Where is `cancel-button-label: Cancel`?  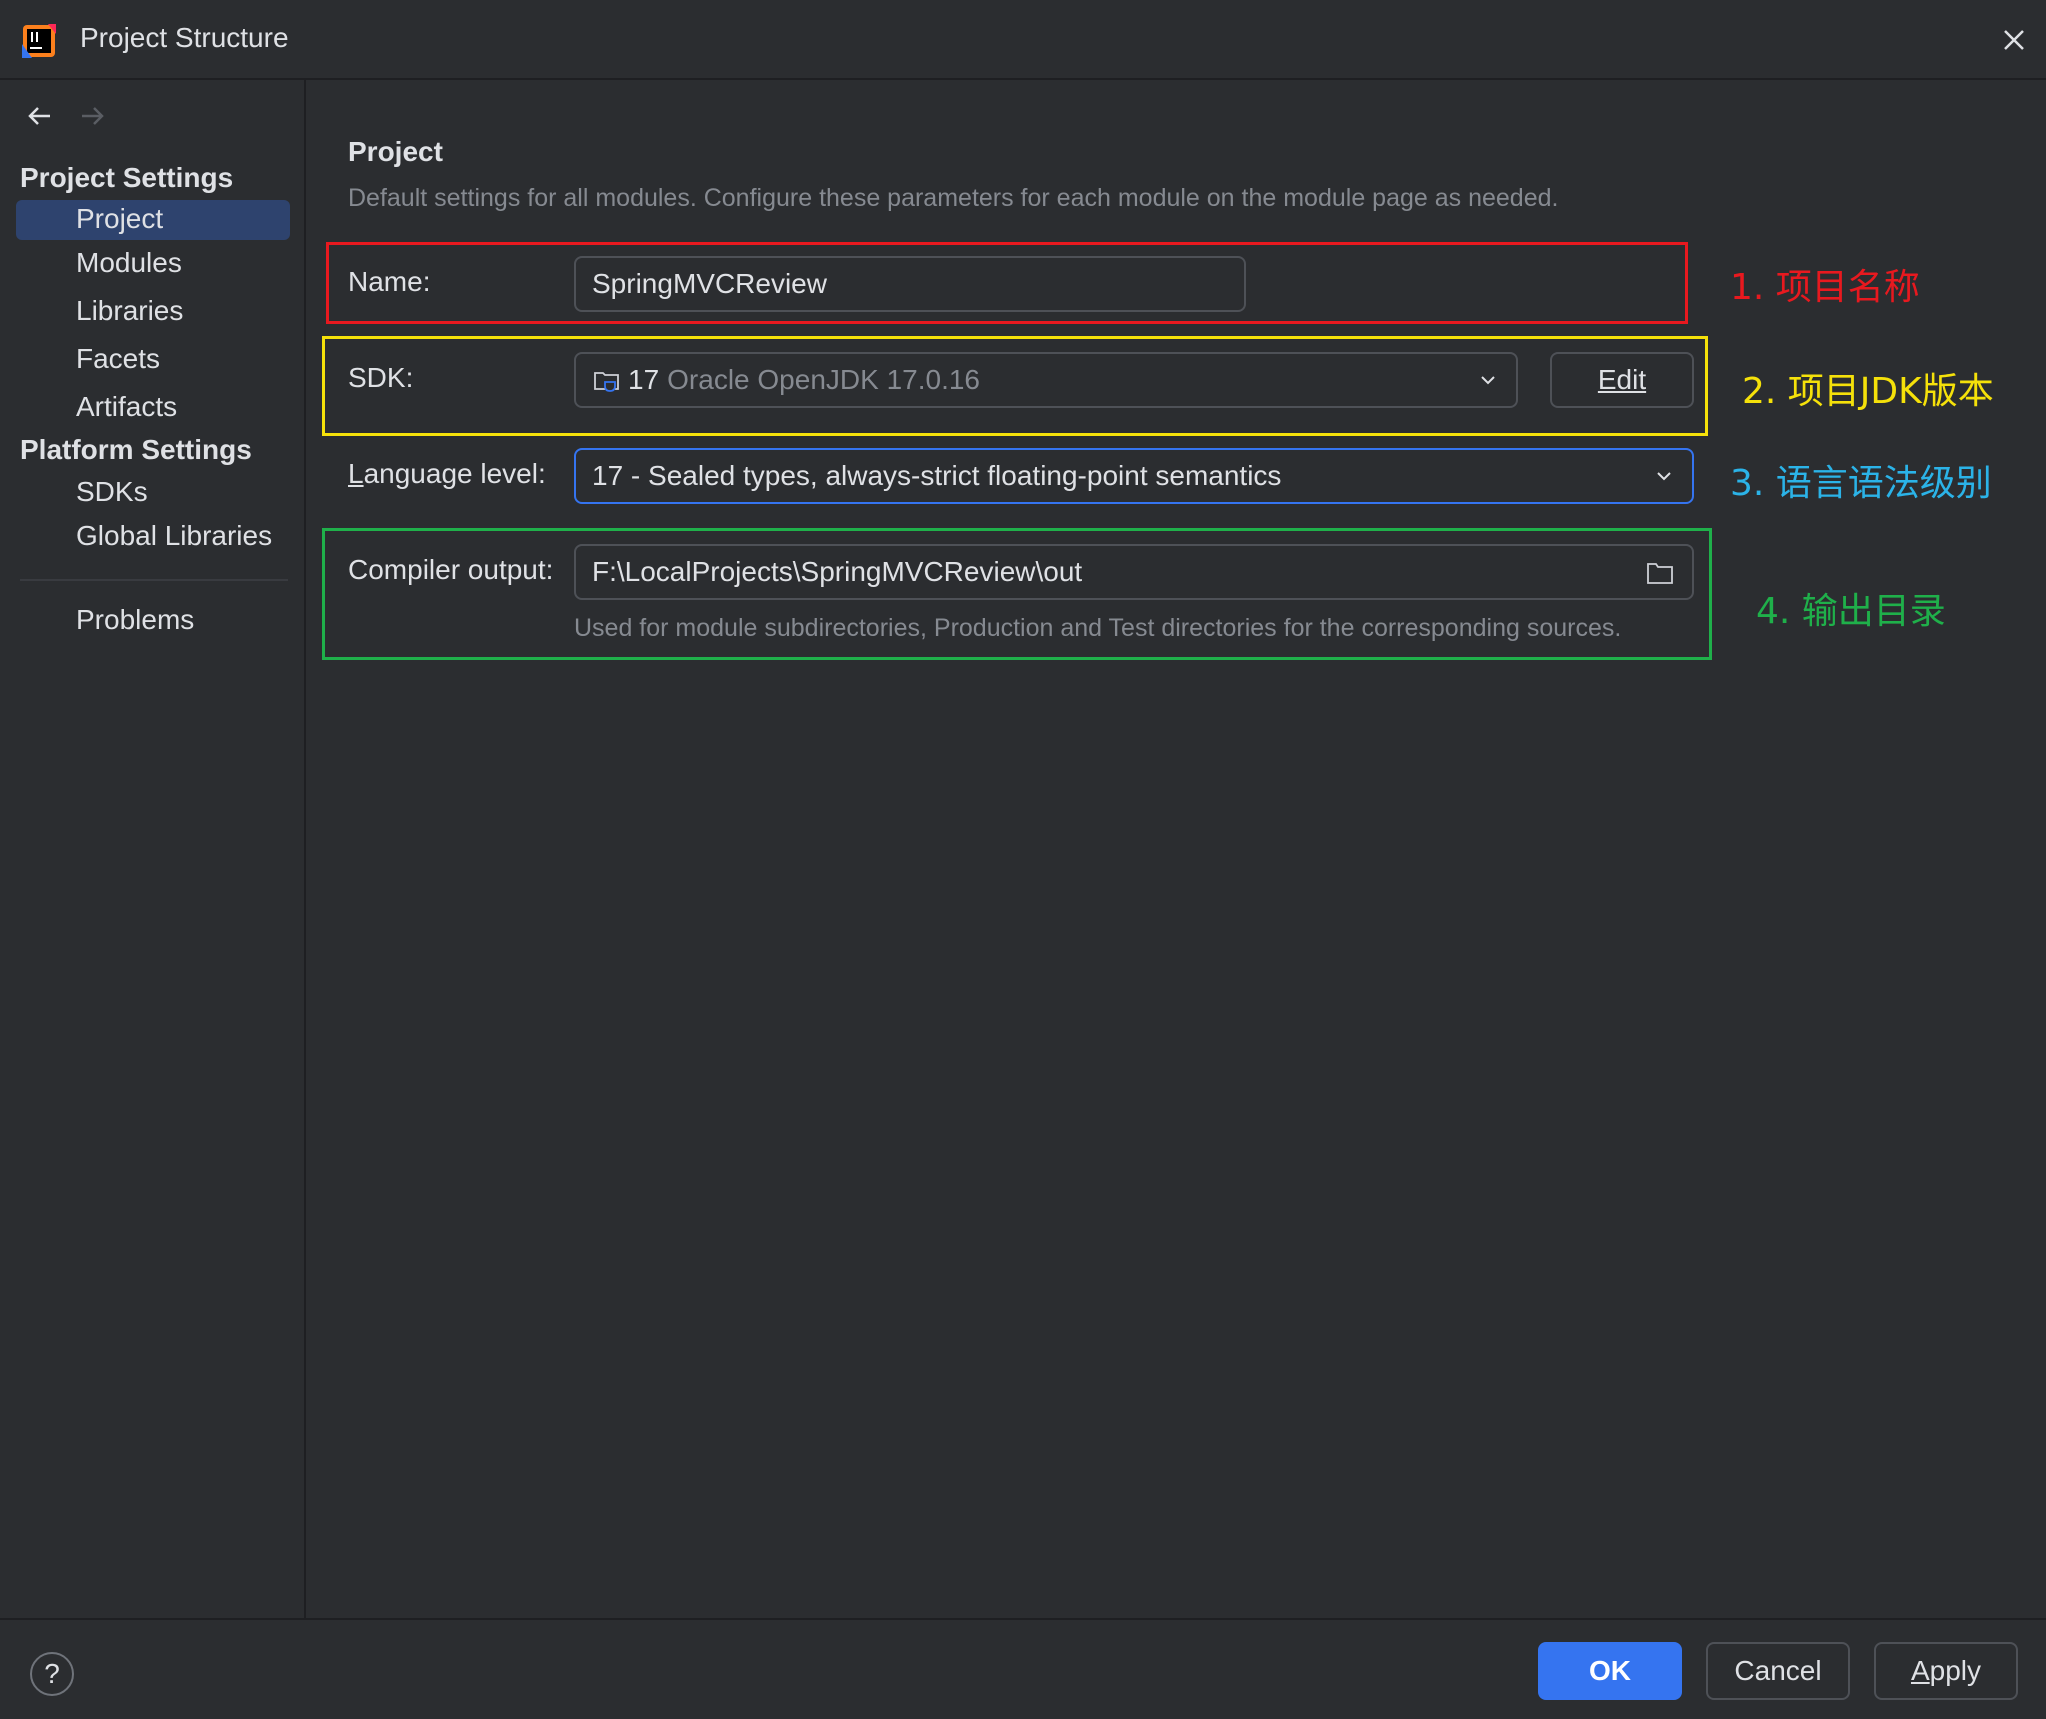
cancel-button-label: Cancel is located at coordinates (1778, 1670).